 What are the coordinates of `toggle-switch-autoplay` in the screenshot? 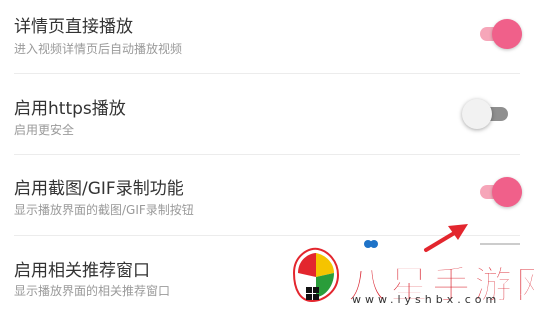 It's located at (499, 34).